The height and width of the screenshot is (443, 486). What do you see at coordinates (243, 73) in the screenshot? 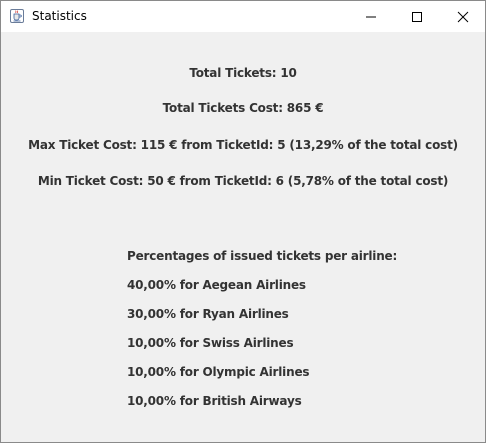
I see `total-tickets-label: Total Tickets: 10` at bounding box center [243, 73].